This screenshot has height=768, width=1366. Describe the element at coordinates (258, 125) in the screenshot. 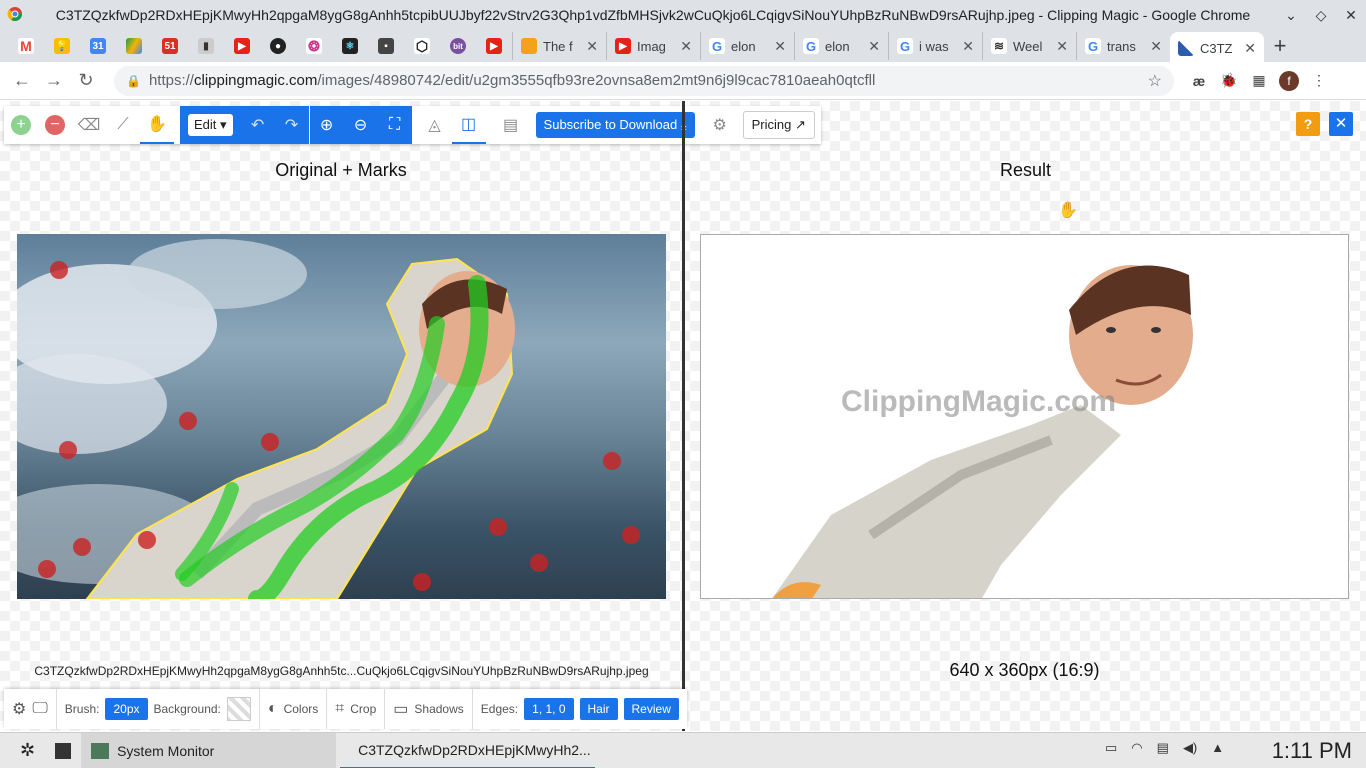

I see `undo-icon: ↶` at that location.